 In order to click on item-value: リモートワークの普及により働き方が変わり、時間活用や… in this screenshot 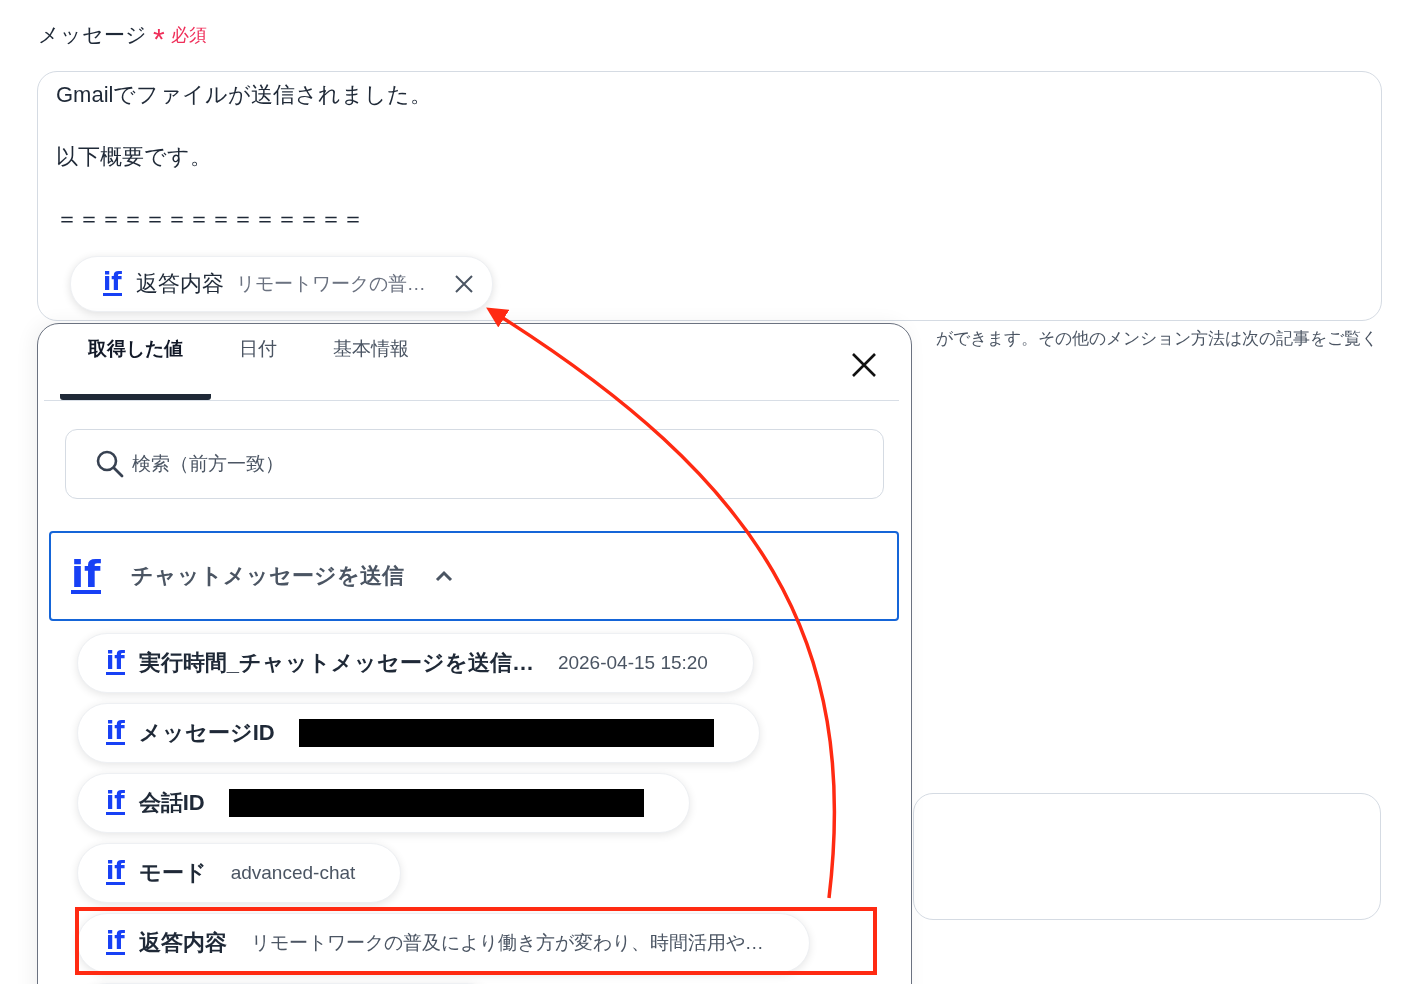, I will do `click(507, 943)`.